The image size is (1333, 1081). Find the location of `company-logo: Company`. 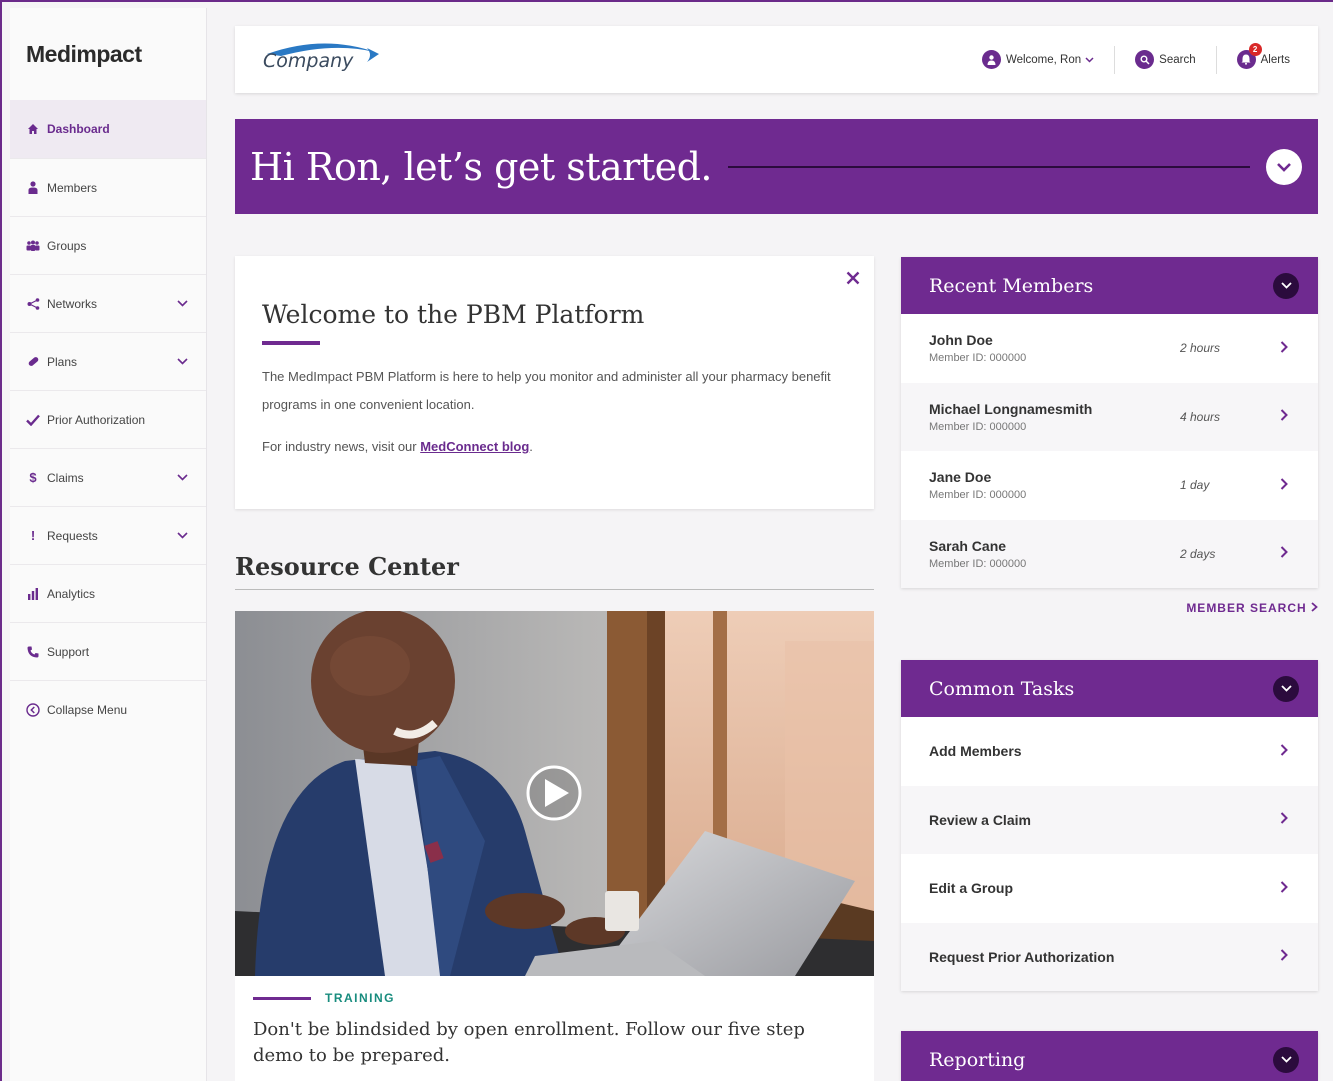

company-logo: Company is located at coordinates (328, 60).